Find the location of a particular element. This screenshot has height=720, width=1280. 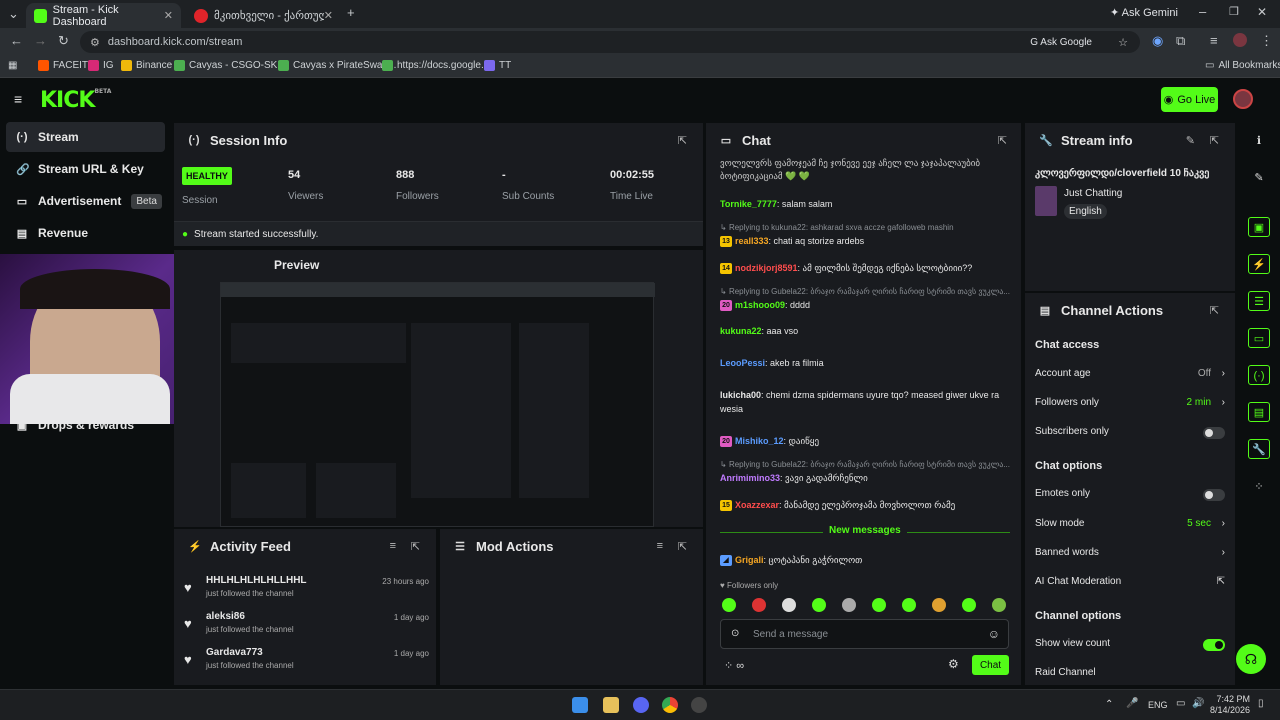

edit-pencil-icon: ✎ is located at coordinates (1190, 140).